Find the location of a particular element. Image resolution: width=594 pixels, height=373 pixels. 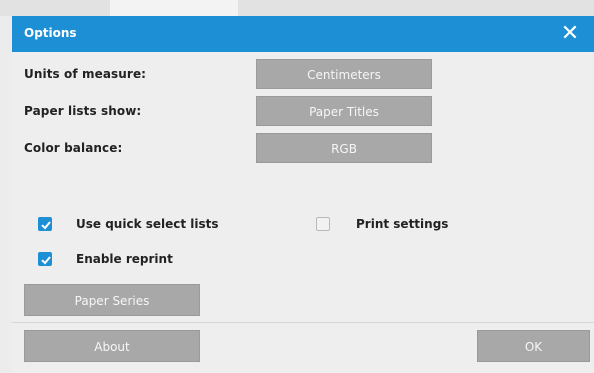

about-button: About is located at coordinates (112, 346).